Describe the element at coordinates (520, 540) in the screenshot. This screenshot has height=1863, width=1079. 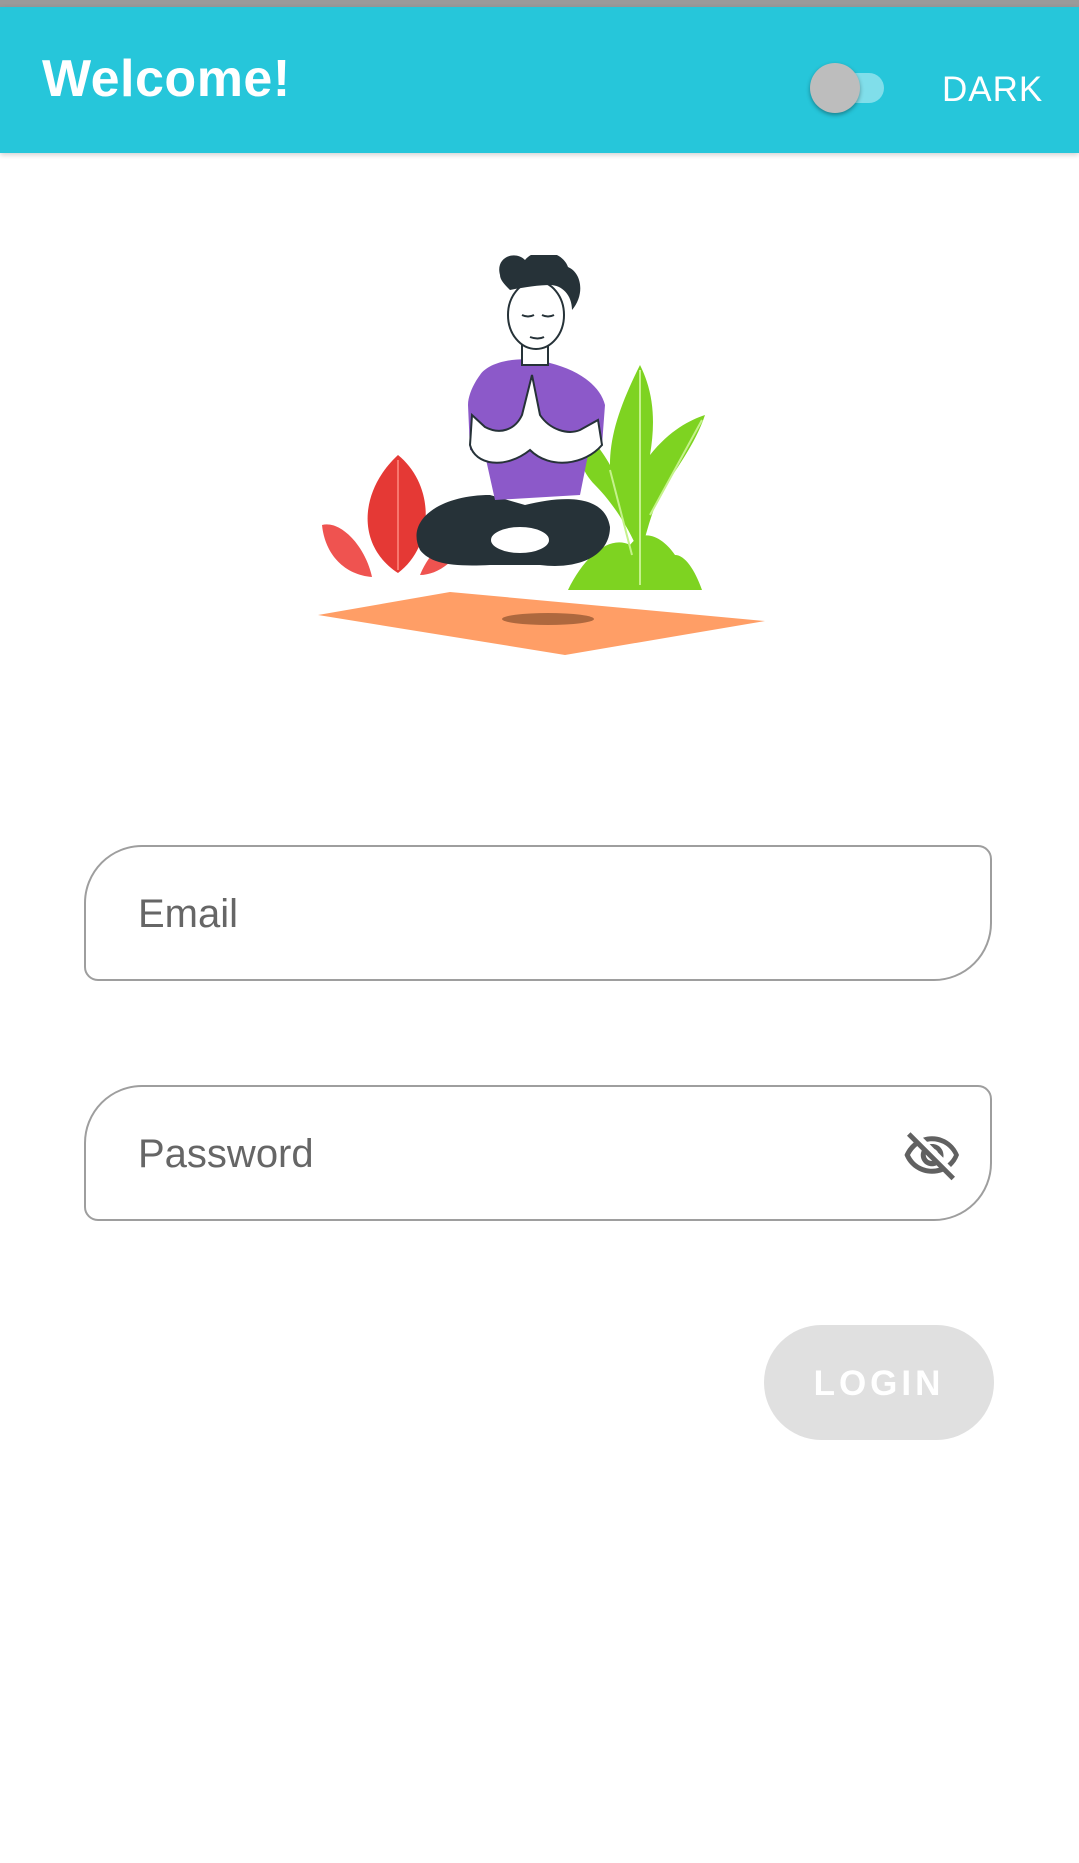
I see `person-feet` at that location.